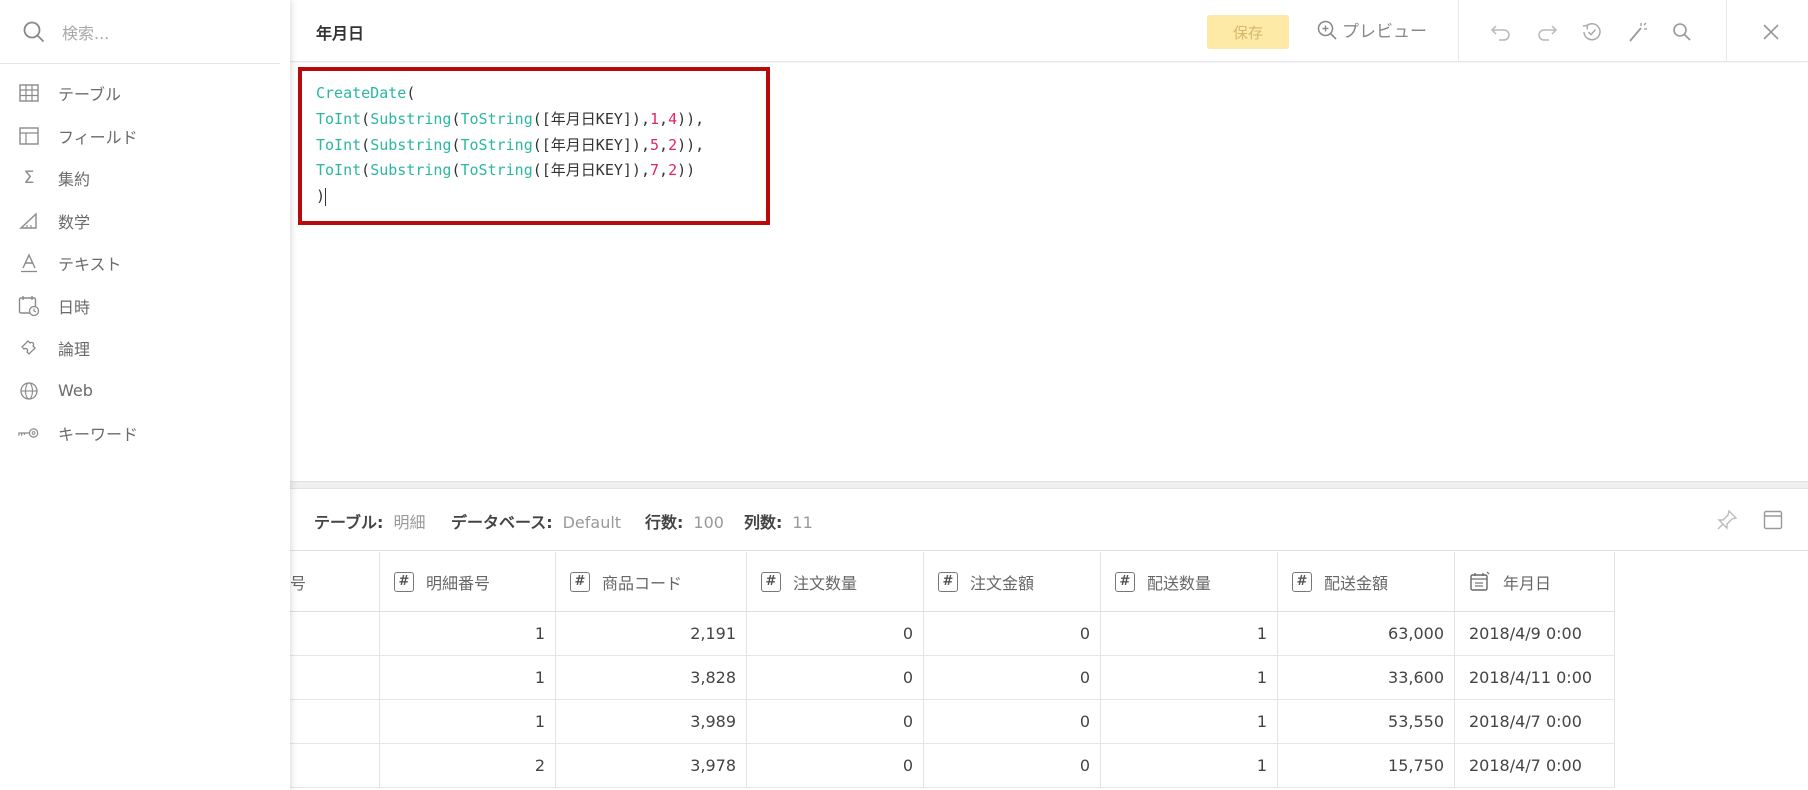 The width and height of the screenshot is (1808, 790). What do you see at coordinates (74, 180) in the screenshot?
I see `category-label: 集約` at bounding box center [74, 180].